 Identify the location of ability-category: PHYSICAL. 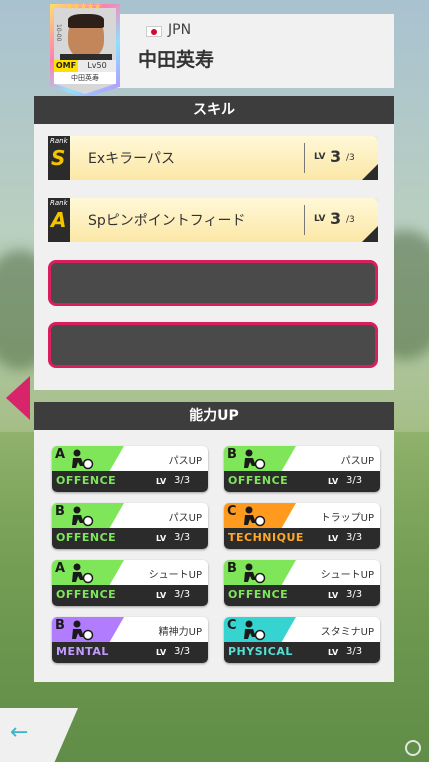
(260, 651).